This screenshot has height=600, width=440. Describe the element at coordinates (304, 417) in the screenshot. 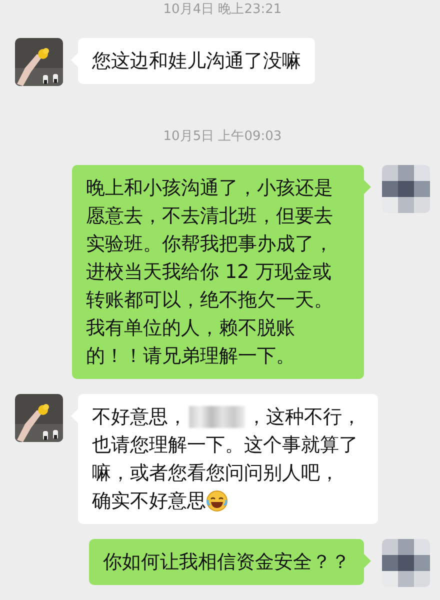

I see `message-text: ，这种不行，` at that location.